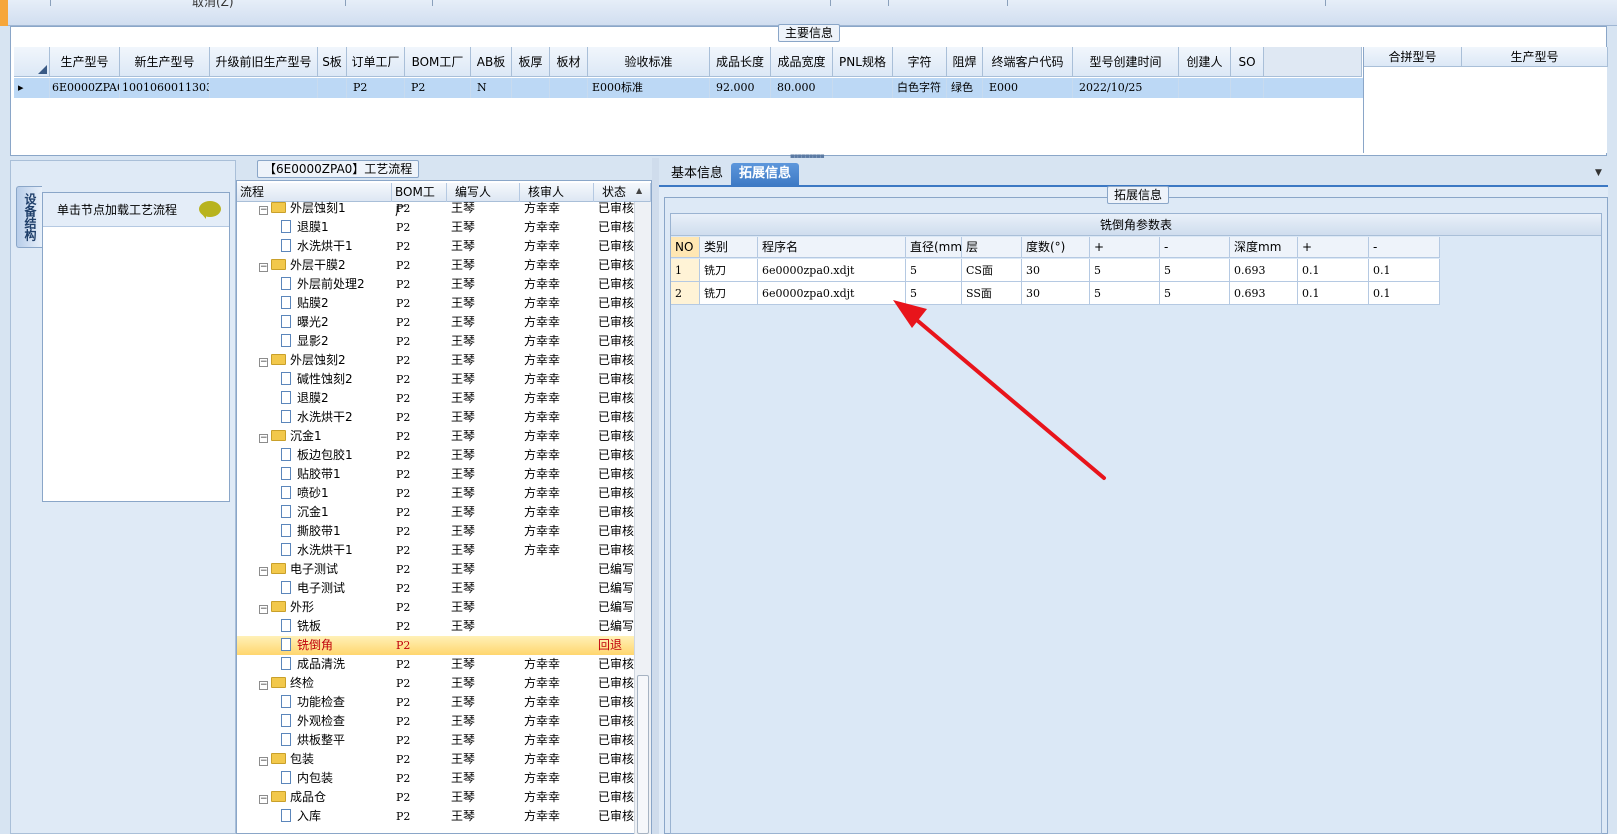  I want to click on window-scrollbar, so click(1612, 430).